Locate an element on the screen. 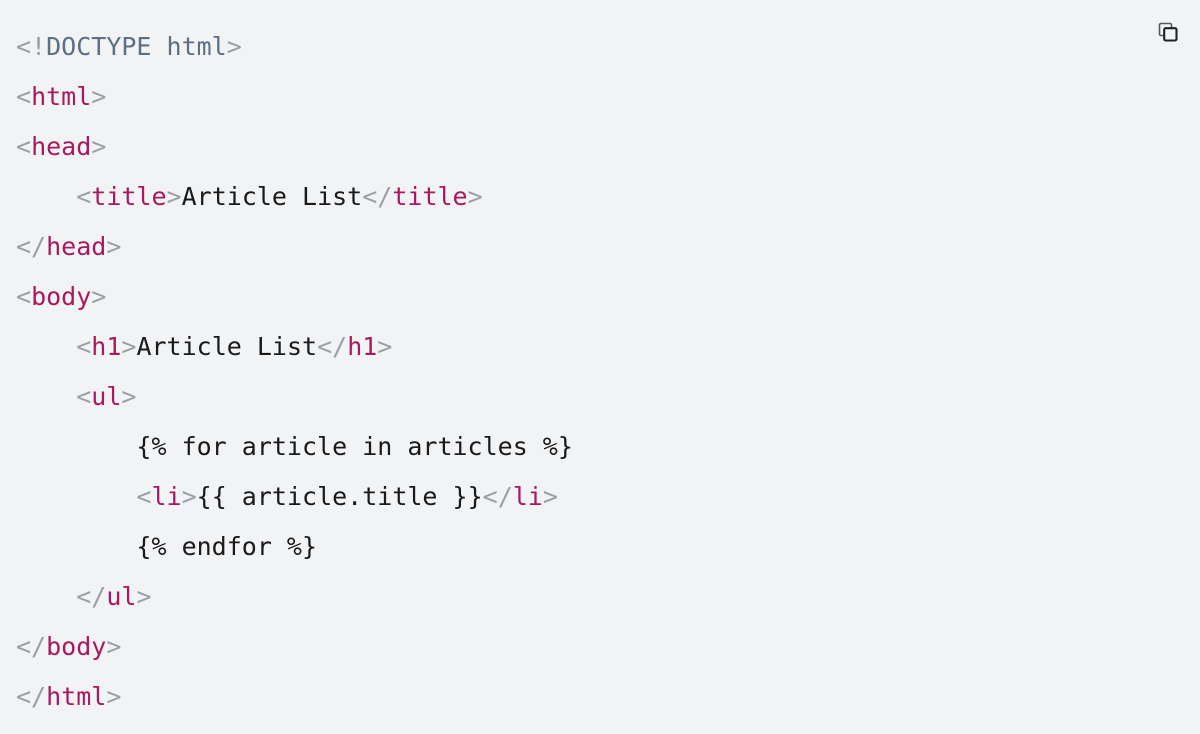 The width and height of the screenshot is (1200, 734). code-token-doctype: DOCTYPE html is located at coordinates (136, 46).